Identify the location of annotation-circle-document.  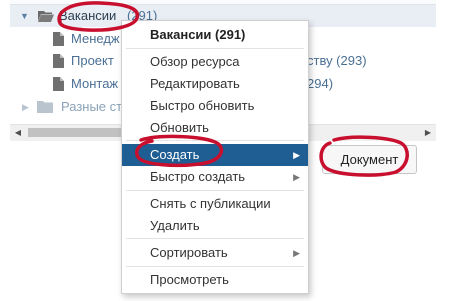
(364, 156).